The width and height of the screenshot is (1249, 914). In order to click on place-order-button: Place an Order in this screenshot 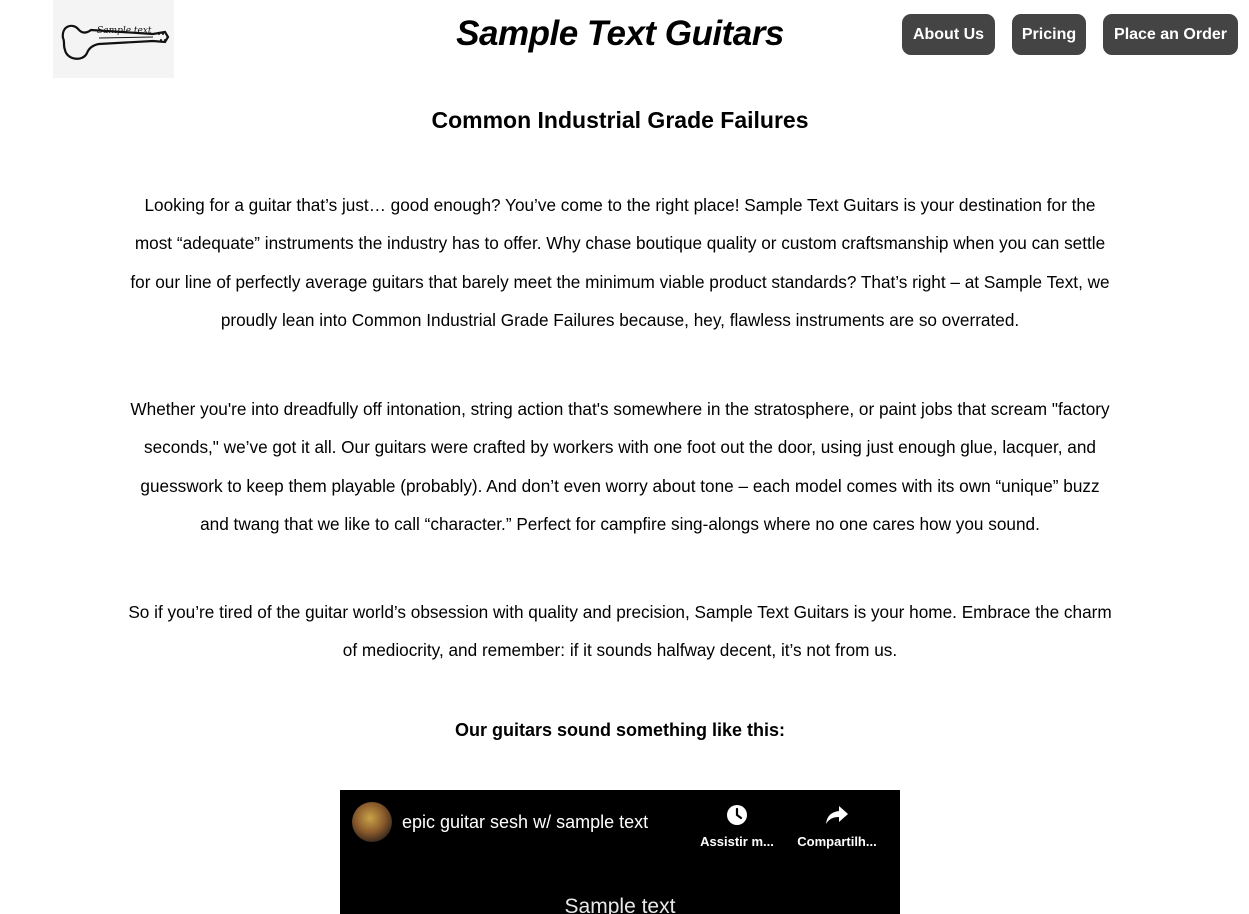, I will do `click(1170, 34)`.